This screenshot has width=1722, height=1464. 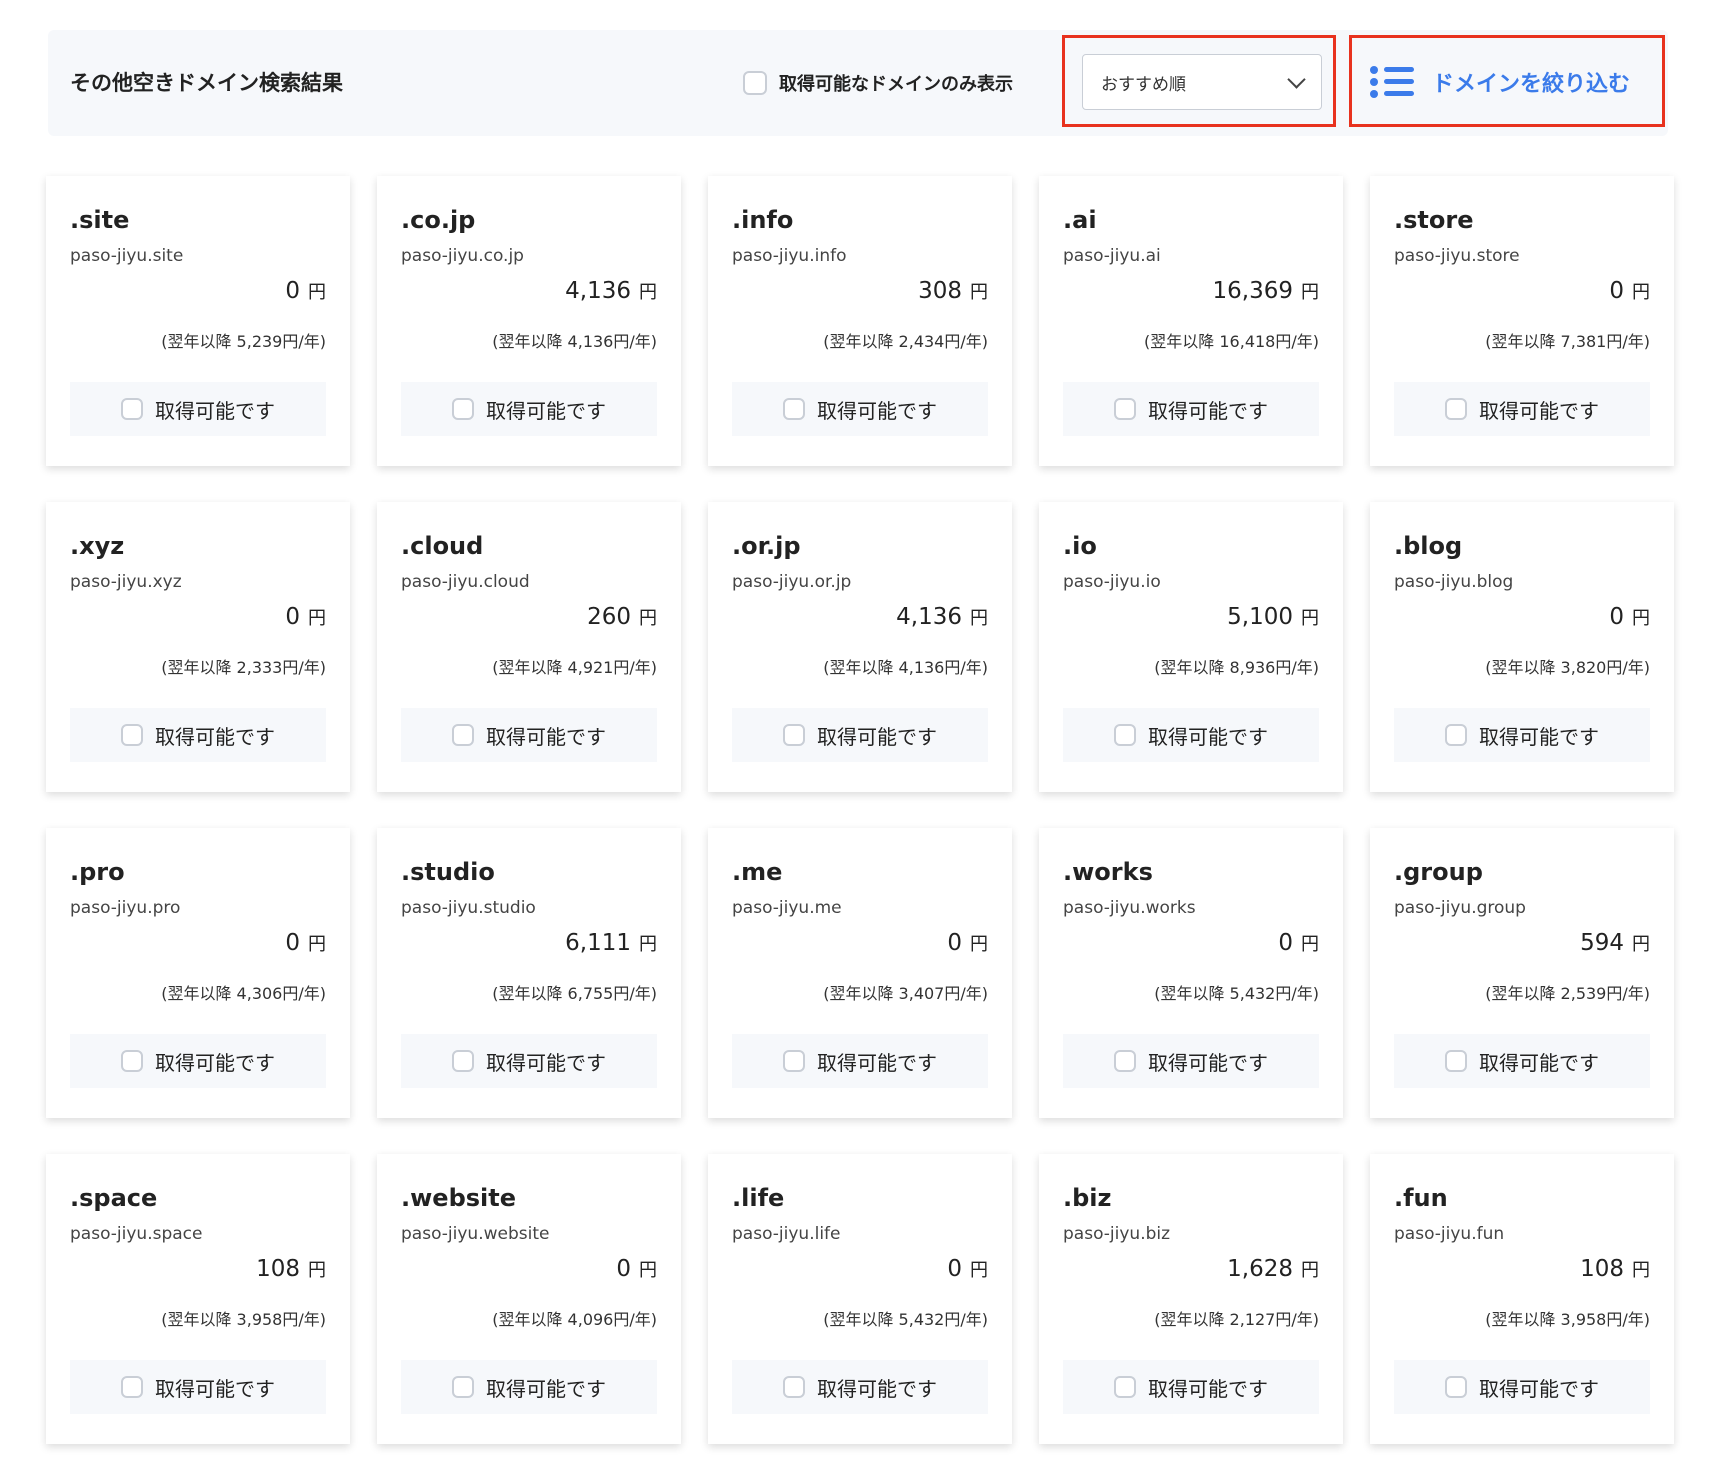 What do you see at coordinates (905, 667) in the screenshot?
I see `renewal-price: (翌年以降 4,136円/年)` at bounding box center [905, 667].